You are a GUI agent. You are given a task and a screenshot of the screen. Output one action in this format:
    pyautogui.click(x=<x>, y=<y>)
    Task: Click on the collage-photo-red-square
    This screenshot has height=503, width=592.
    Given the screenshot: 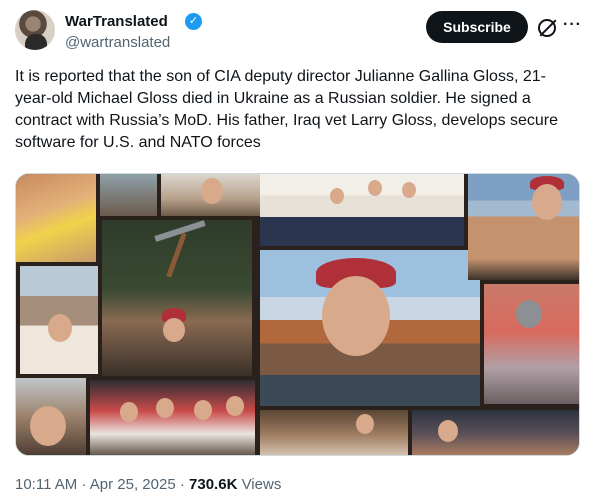 What is the action you would take?
    pyautogui.click(x=370, y=328)
    